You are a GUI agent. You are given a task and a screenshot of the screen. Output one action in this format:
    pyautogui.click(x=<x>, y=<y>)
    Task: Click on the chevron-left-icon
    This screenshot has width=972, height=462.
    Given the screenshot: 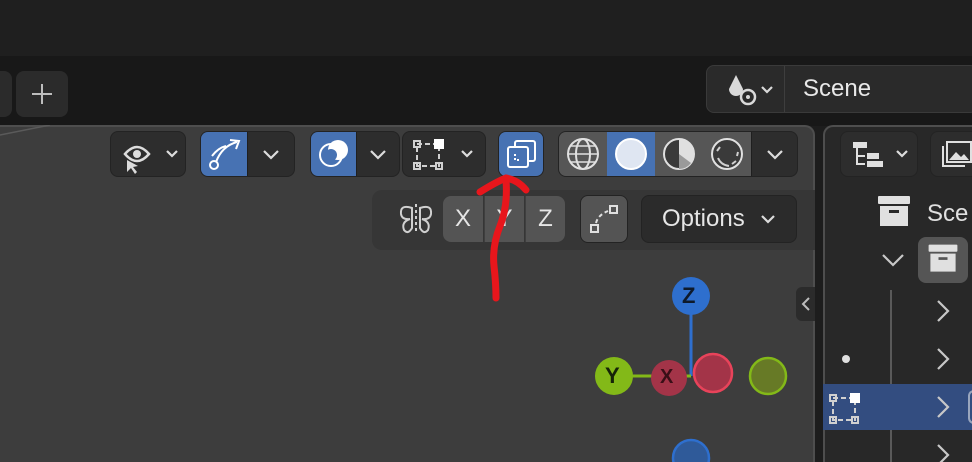 What is the action you would take?
    pyautogui.click(x=805, y=304)
    